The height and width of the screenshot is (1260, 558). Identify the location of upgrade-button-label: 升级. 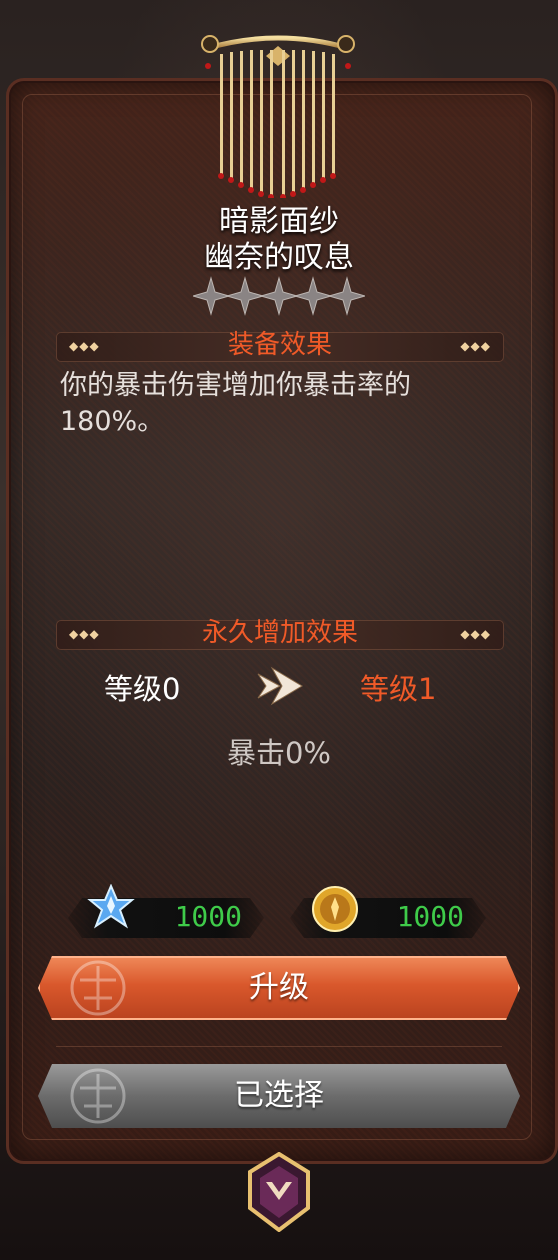
(279, 987).